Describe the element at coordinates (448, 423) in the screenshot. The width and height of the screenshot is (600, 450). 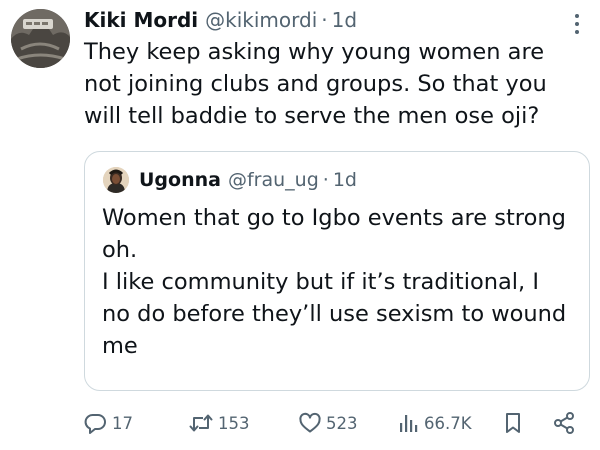
I see `view-count: 66.7K` at that location.